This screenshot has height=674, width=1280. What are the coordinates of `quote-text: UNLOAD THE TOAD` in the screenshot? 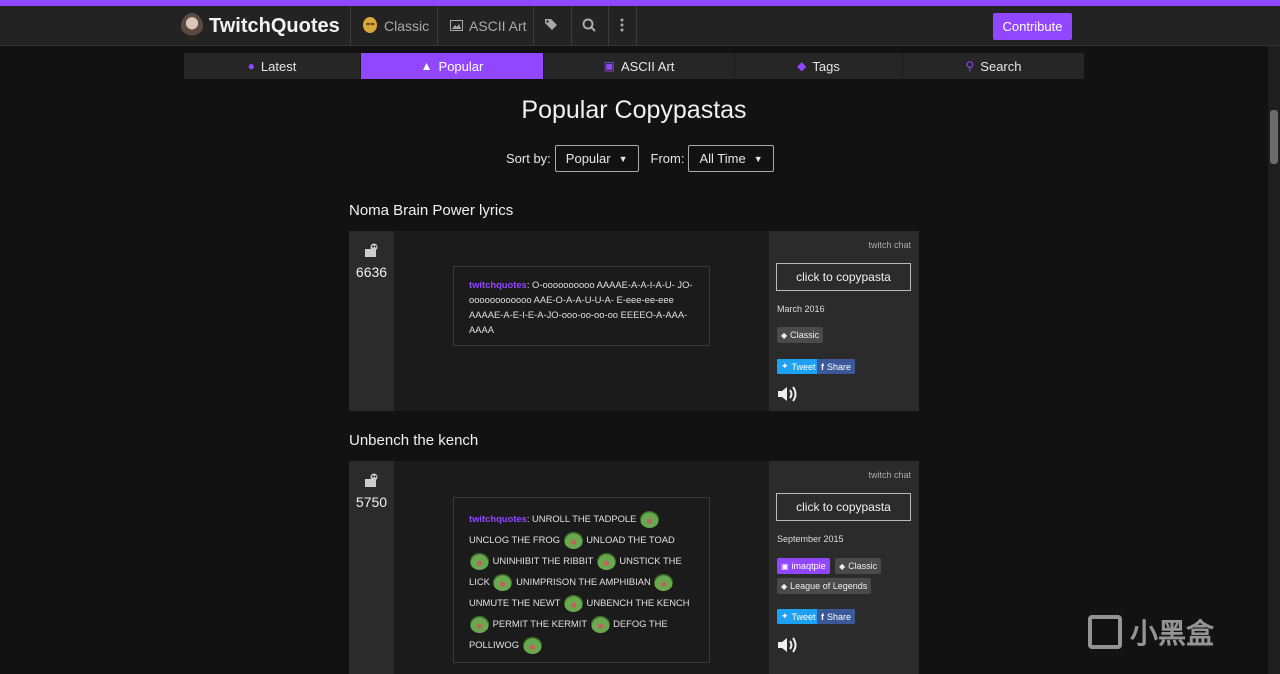 It's located at (630, 539).